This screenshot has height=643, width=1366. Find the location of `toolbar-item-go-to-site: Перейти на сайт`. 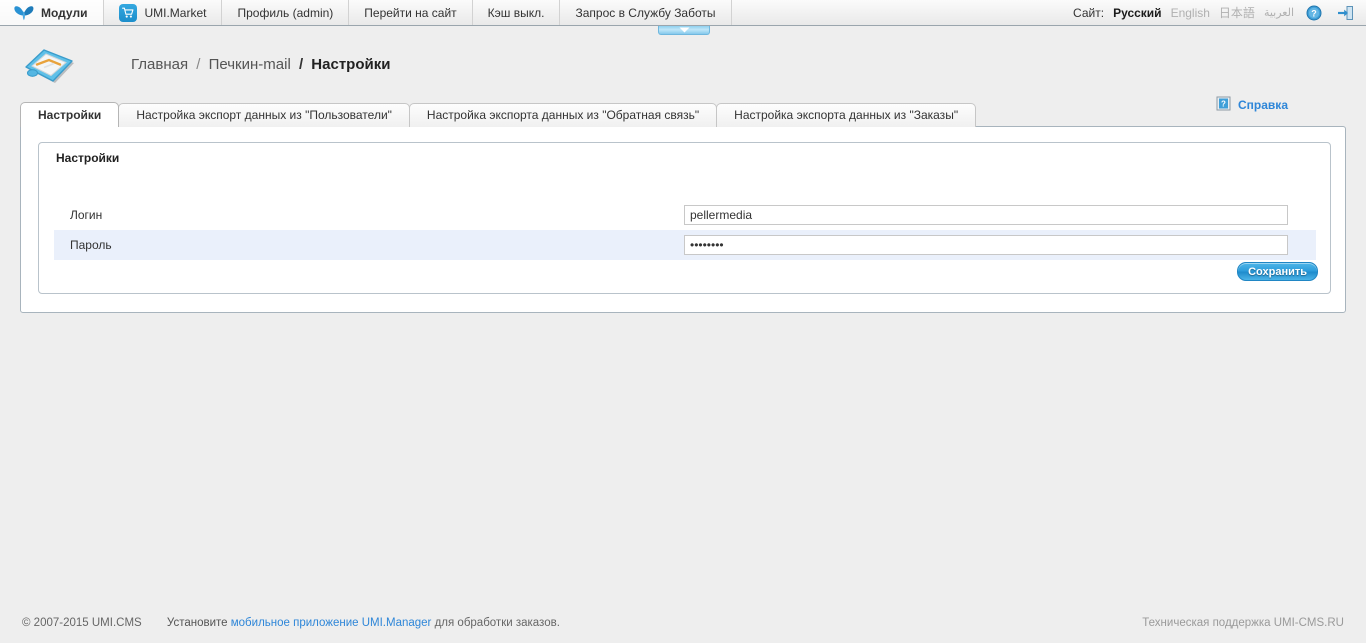

toolbar-item-go-to-site: Перейти на сайт is located at coordinates (411, 12).